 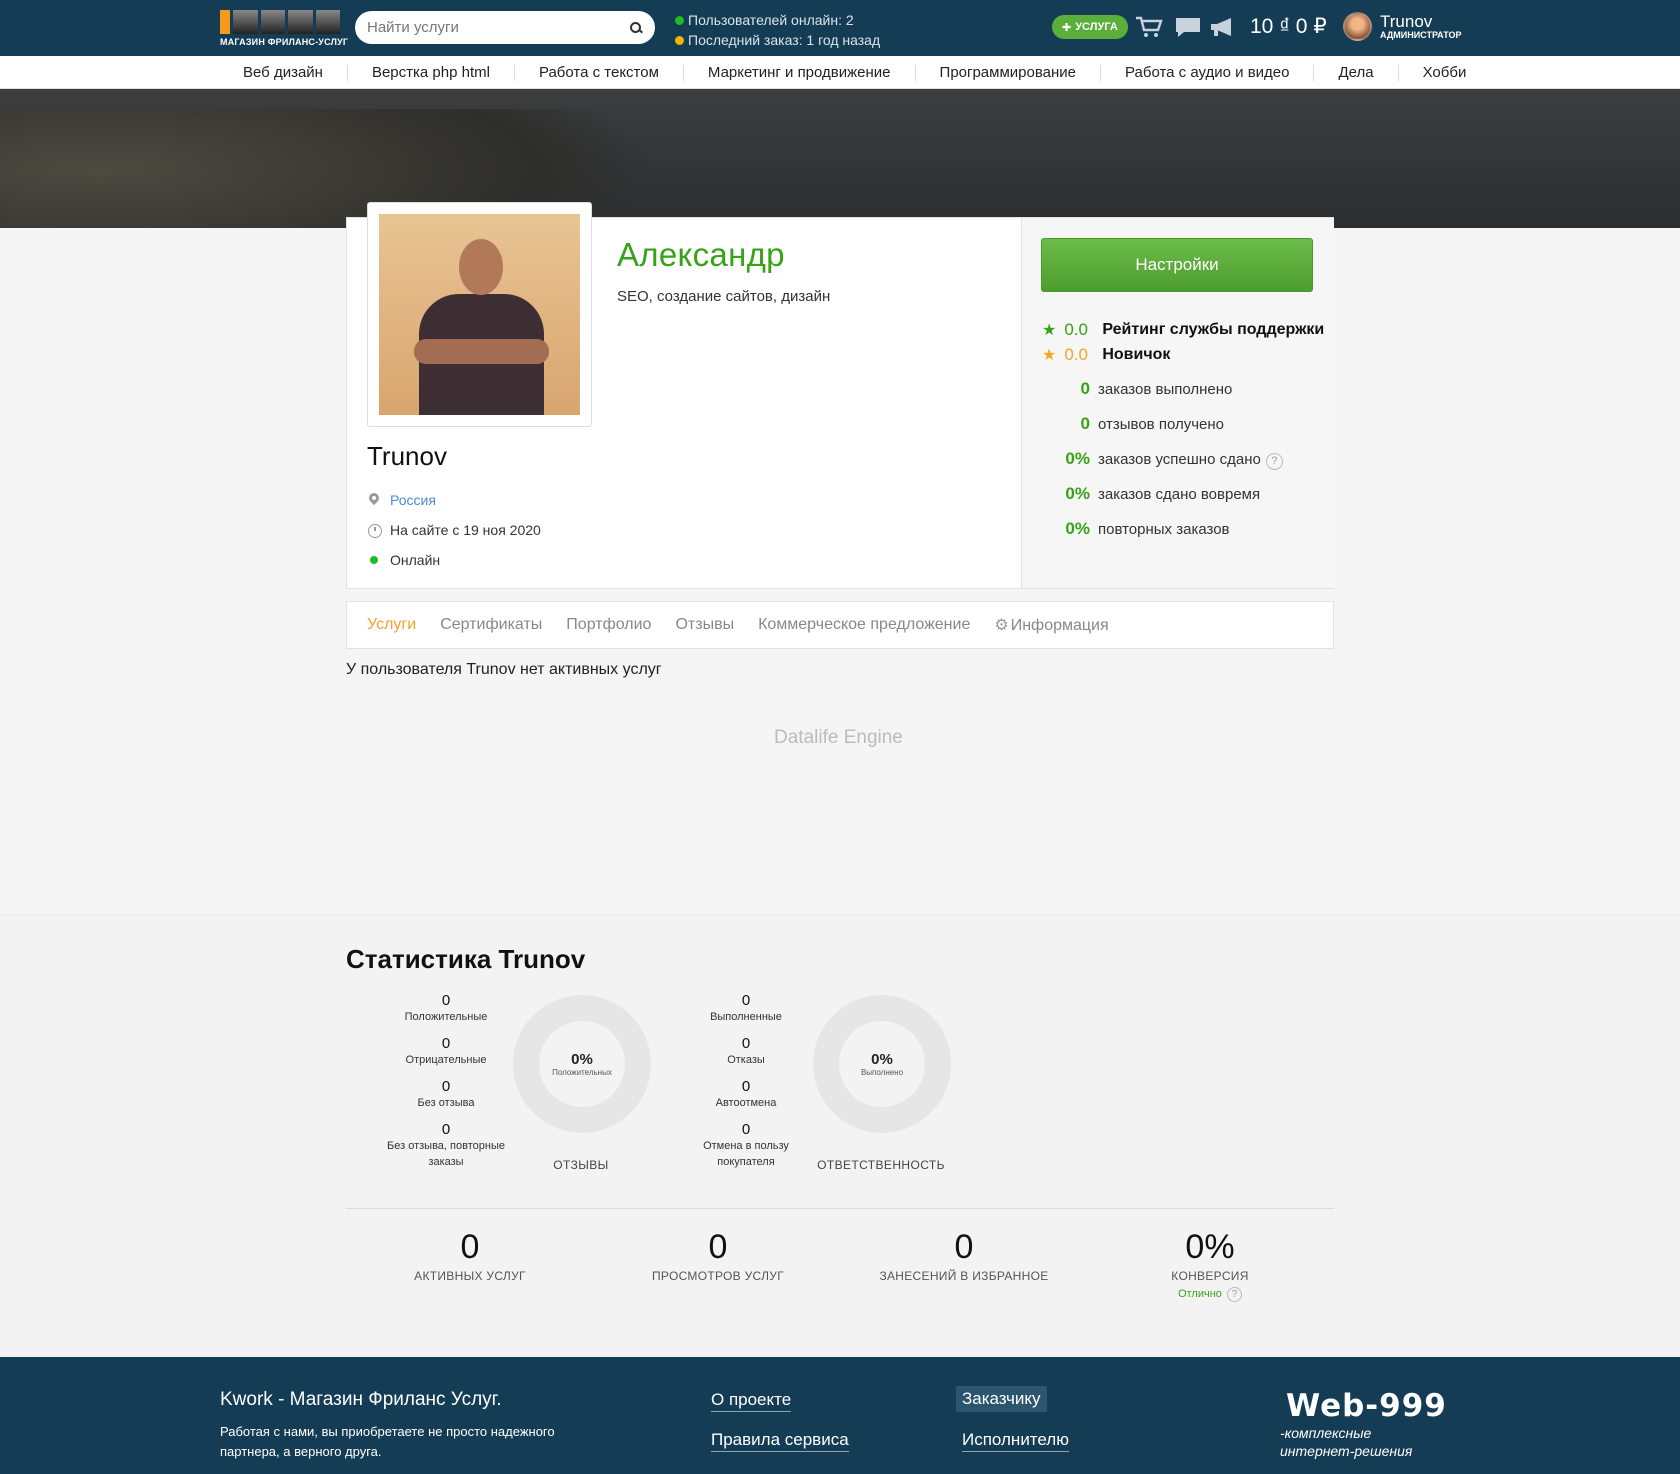 I want to click on profile-cover, so click(x=840, y=158).